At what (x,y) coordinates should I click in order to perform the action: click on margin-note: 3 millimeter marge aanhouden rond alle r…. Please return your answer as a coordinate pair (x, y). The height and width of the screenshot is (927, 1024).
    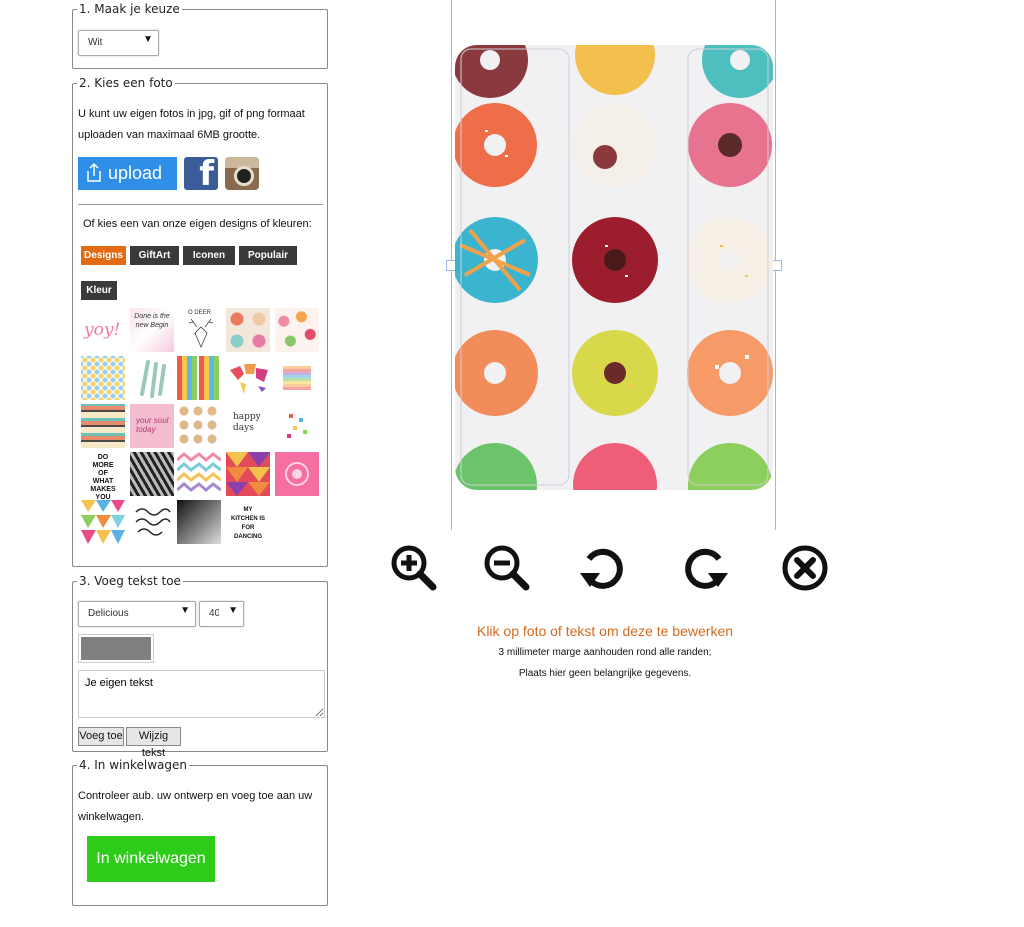
    Looking at the image, I should click on (605, 652).